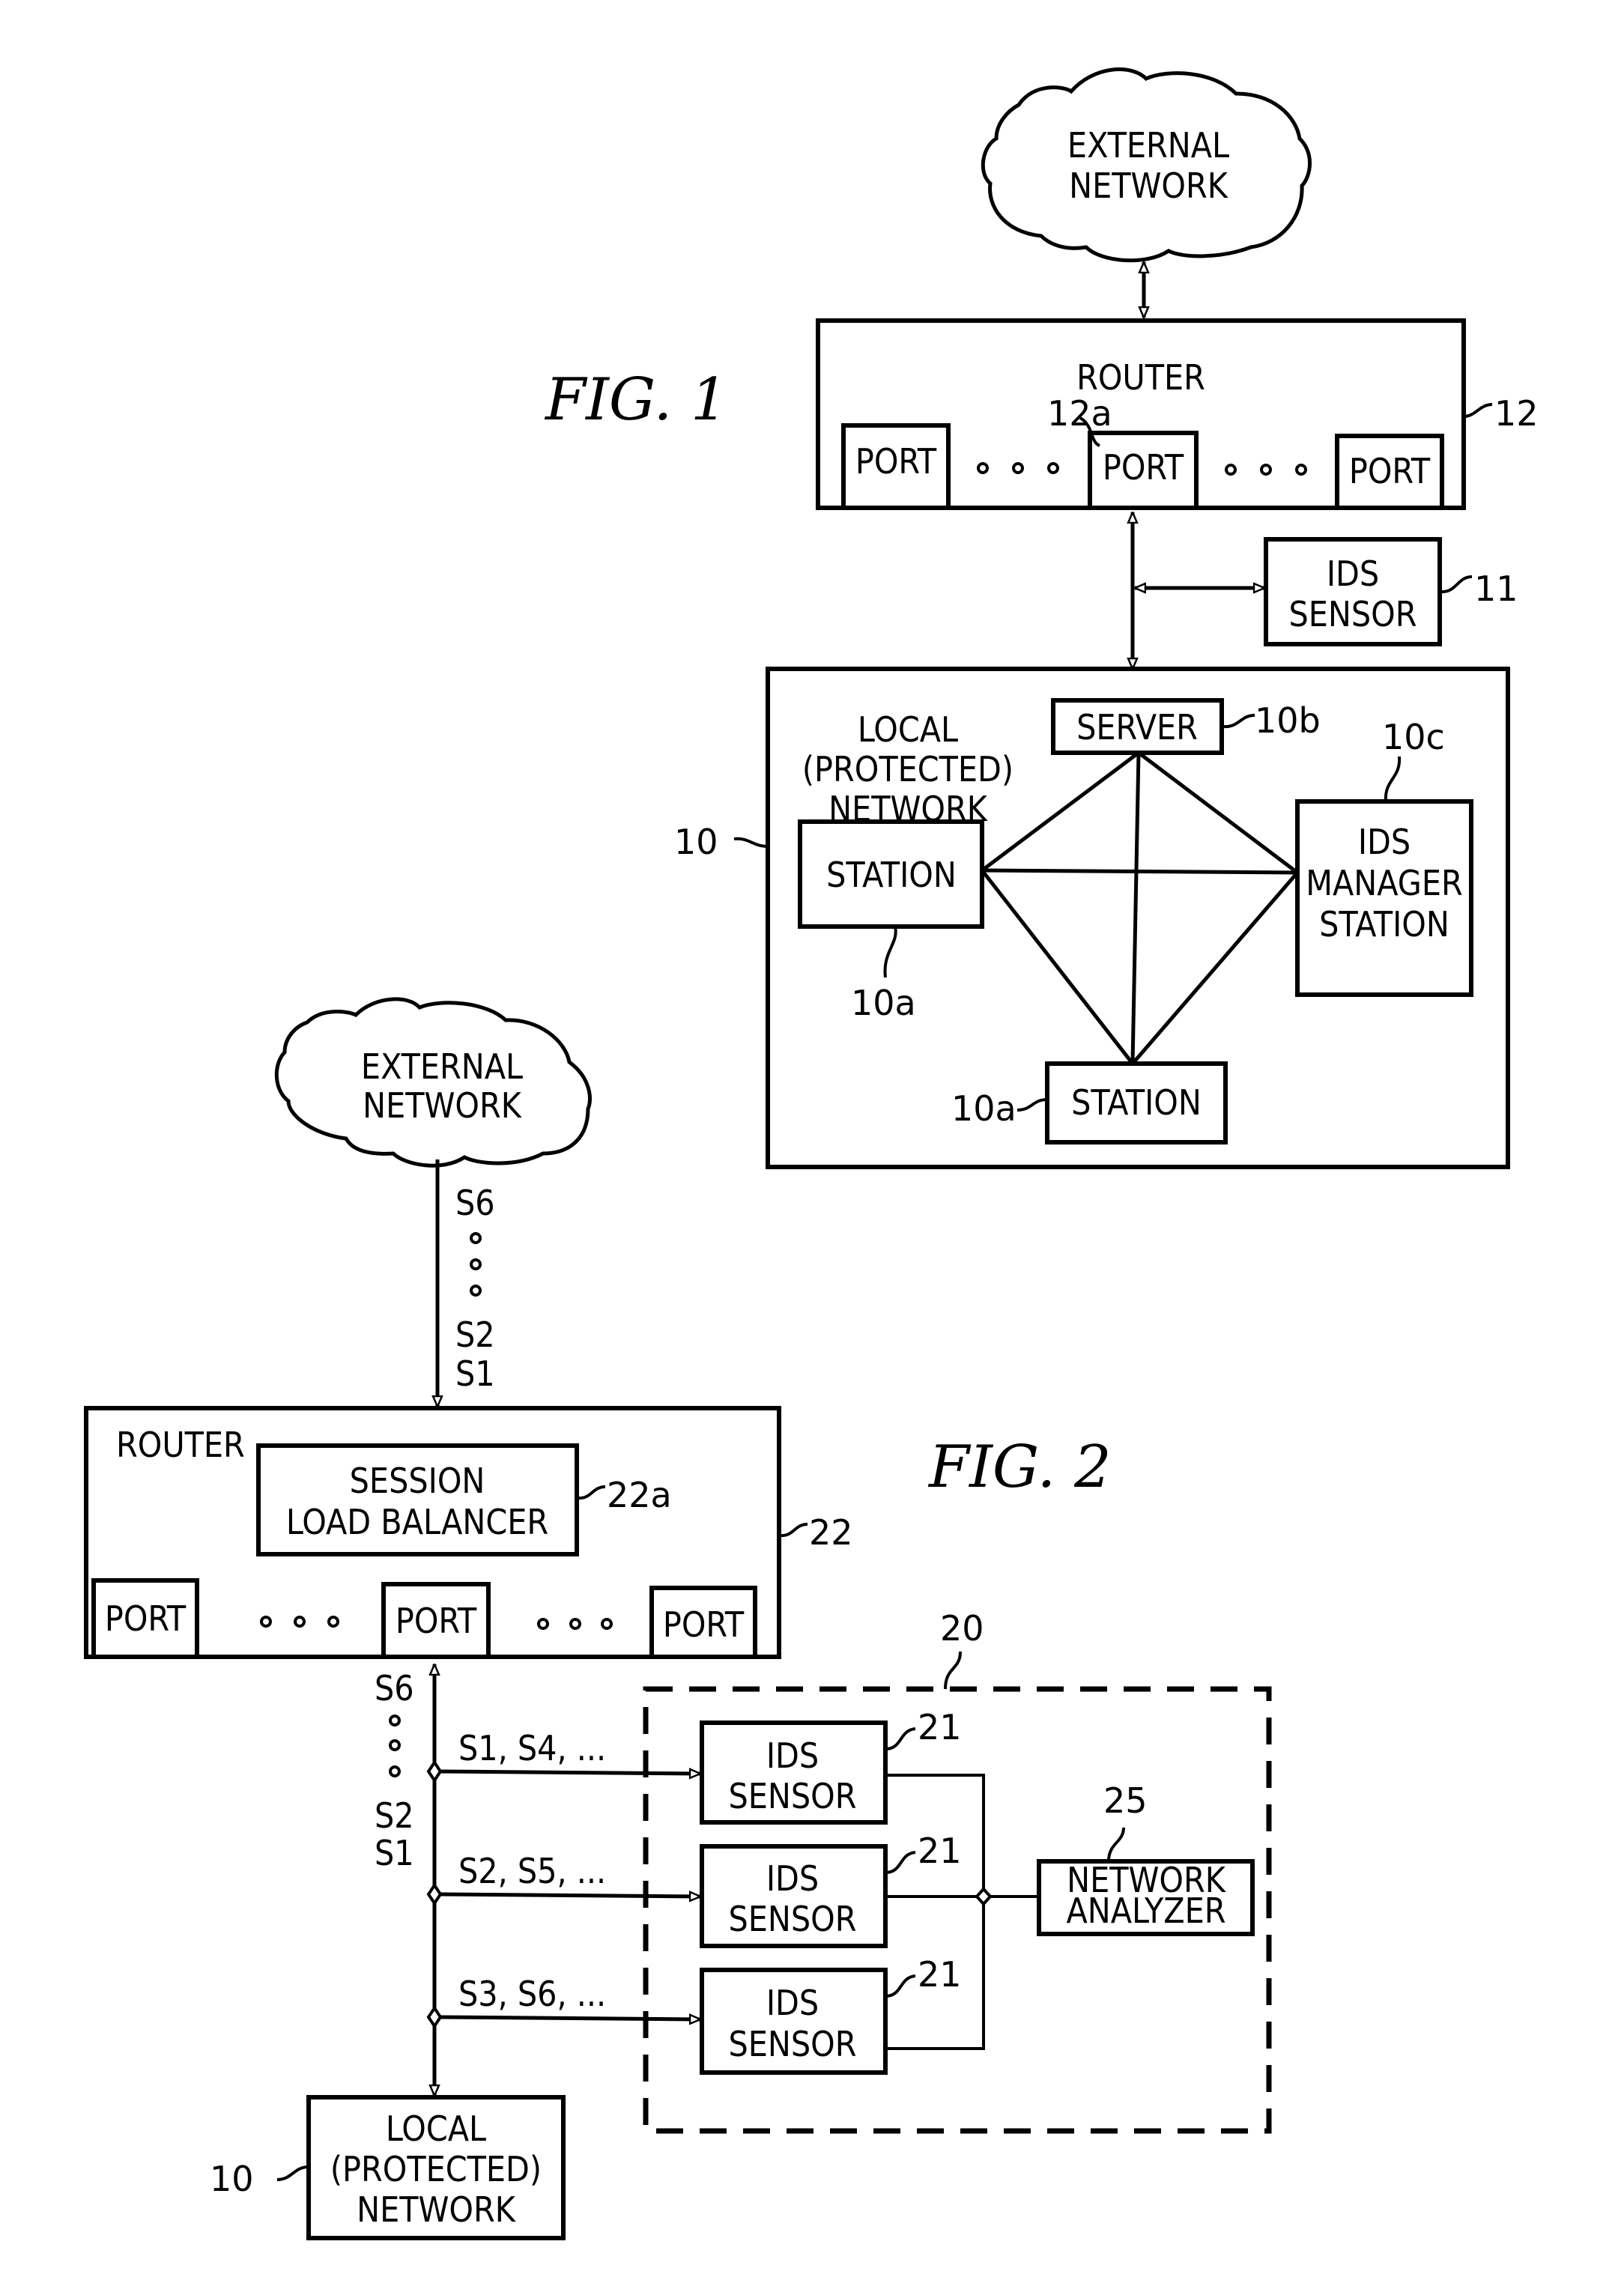 The image size is (1624, 2289). What do you see at coordinates (694, 1889) in the screenshot?
I see `branch-2: S2, S5, ... IDS SENSOR 21` at bounding box center [694, 1889].